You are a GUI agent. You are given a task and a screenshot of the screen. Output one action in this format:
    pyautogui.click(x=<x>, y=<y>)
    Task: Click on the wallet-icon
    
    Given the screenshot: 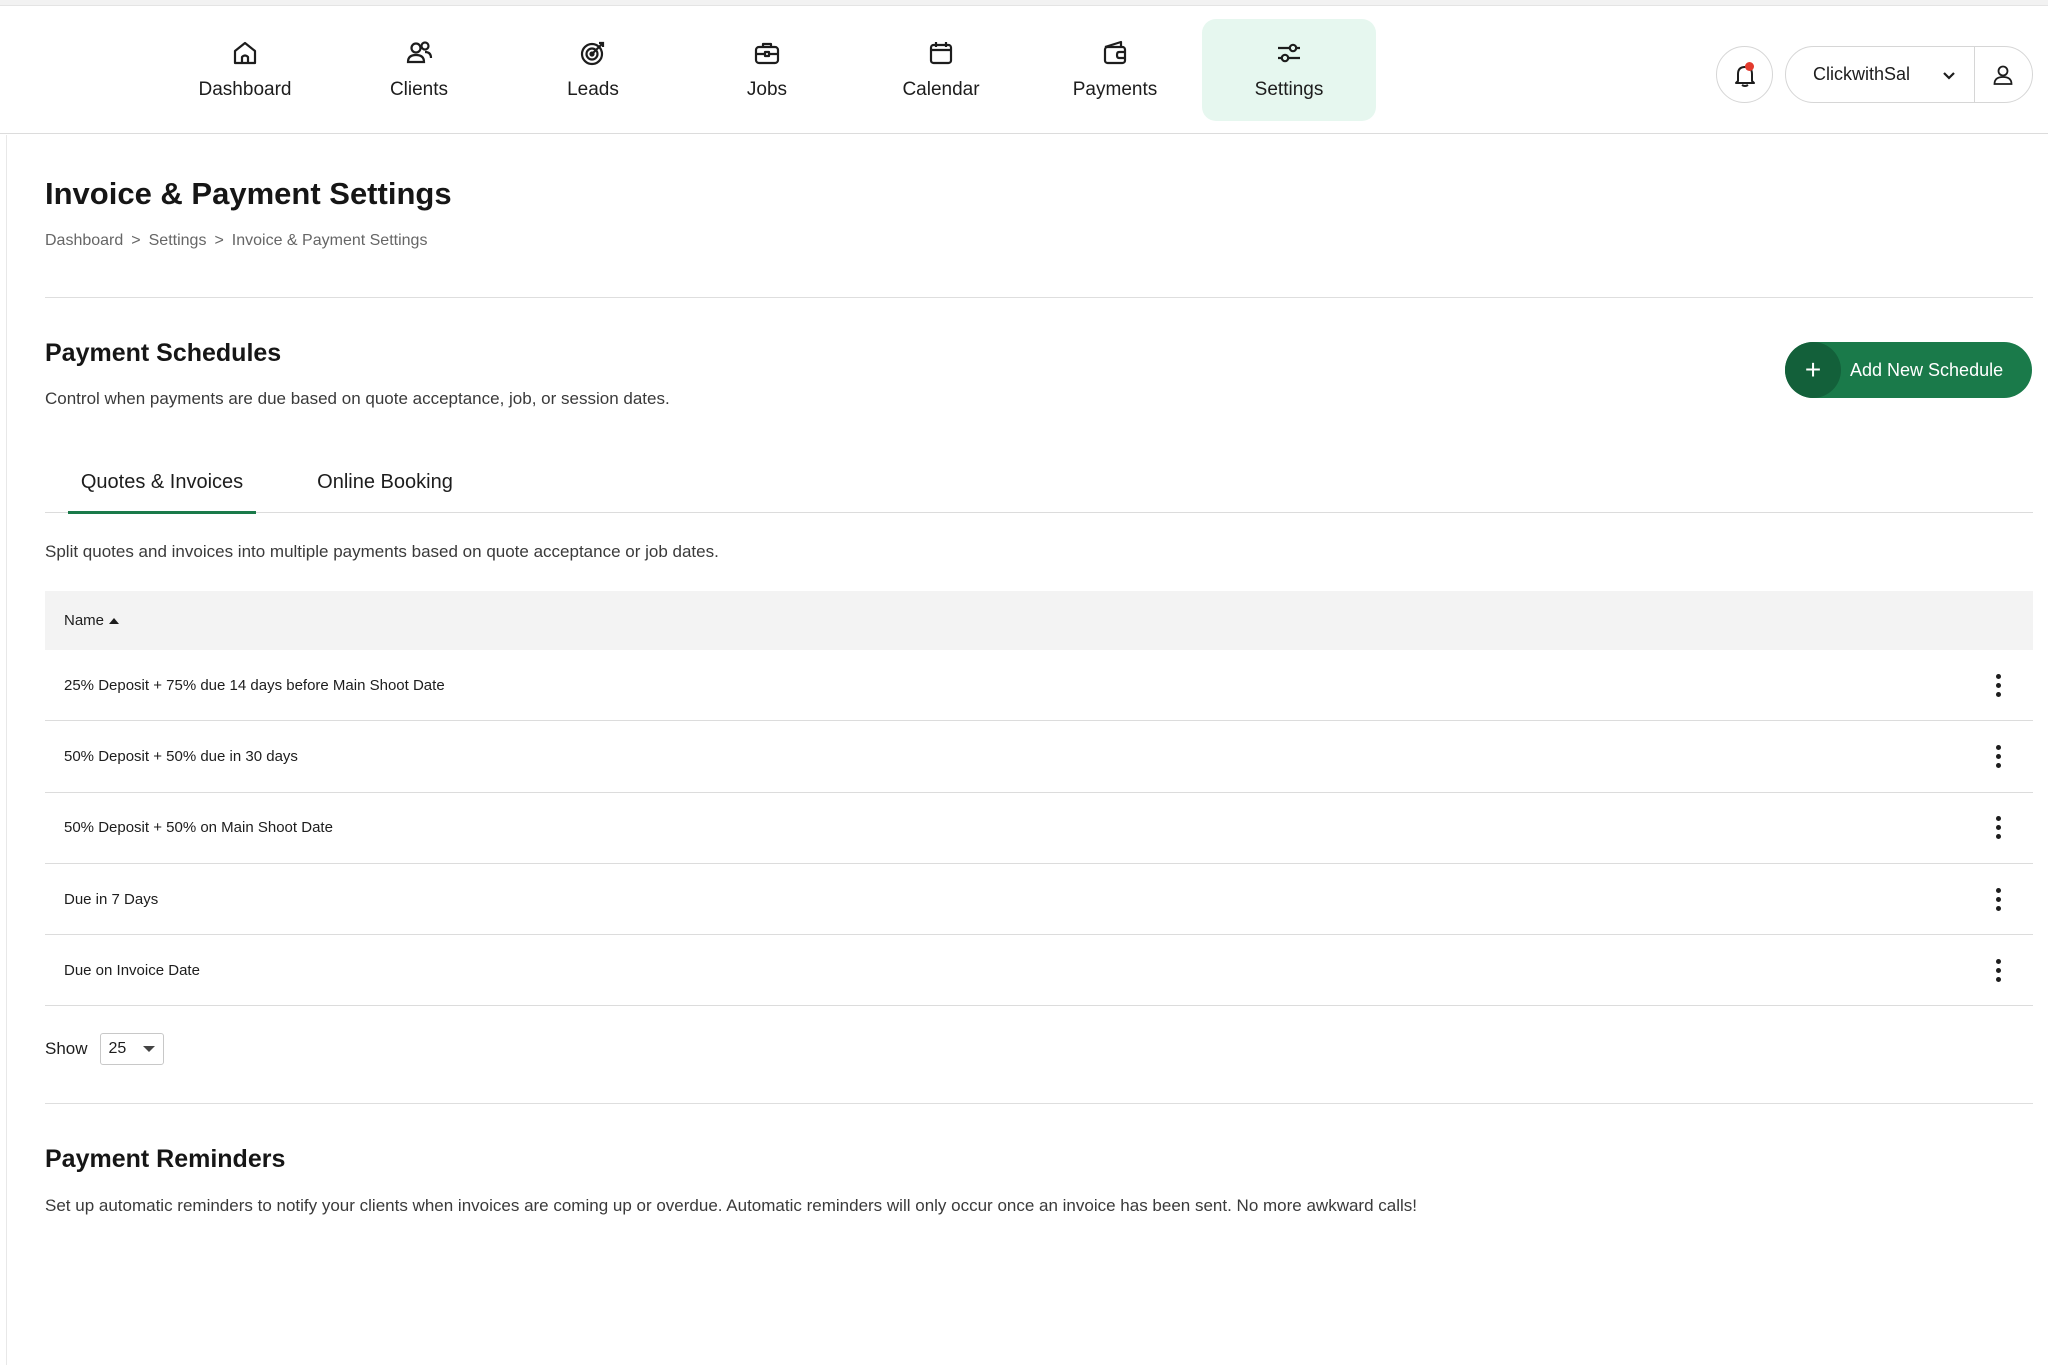 What is the action you would take?
    pyautogui.click(x=1115, y=52)
    